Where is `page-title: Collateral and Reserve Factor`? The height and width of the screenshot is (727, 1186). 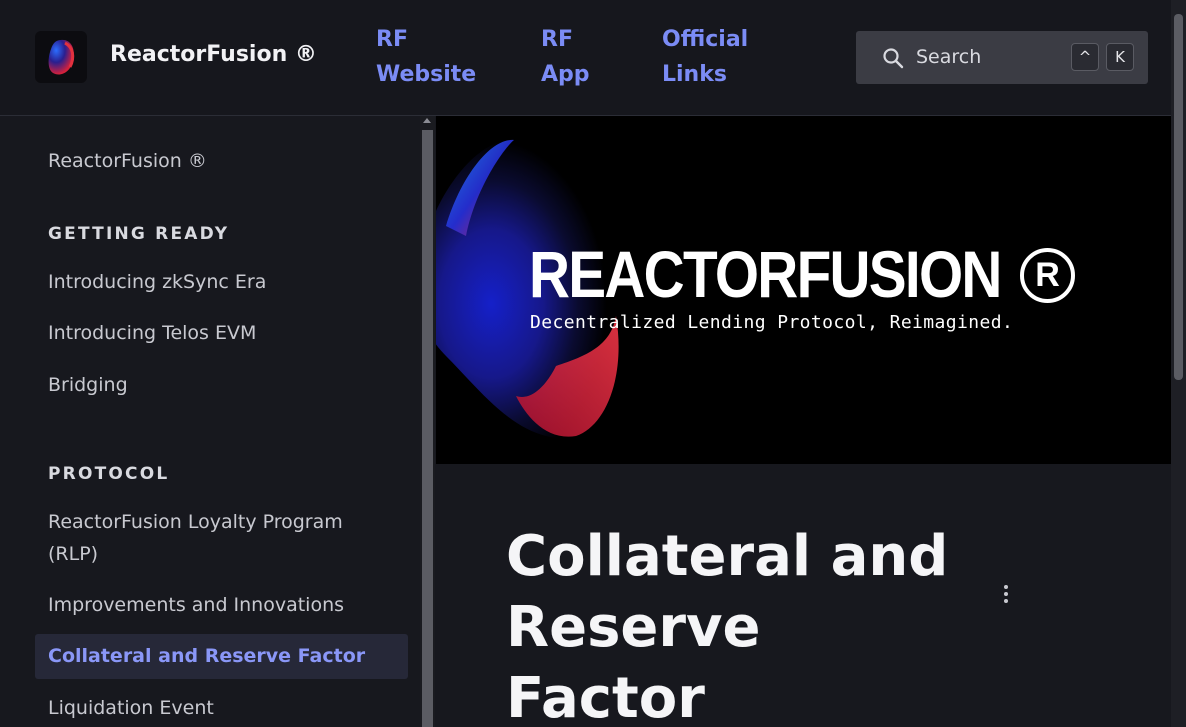
page-title: Collateral and Reserve Factor is located at coordinates (727, 625).